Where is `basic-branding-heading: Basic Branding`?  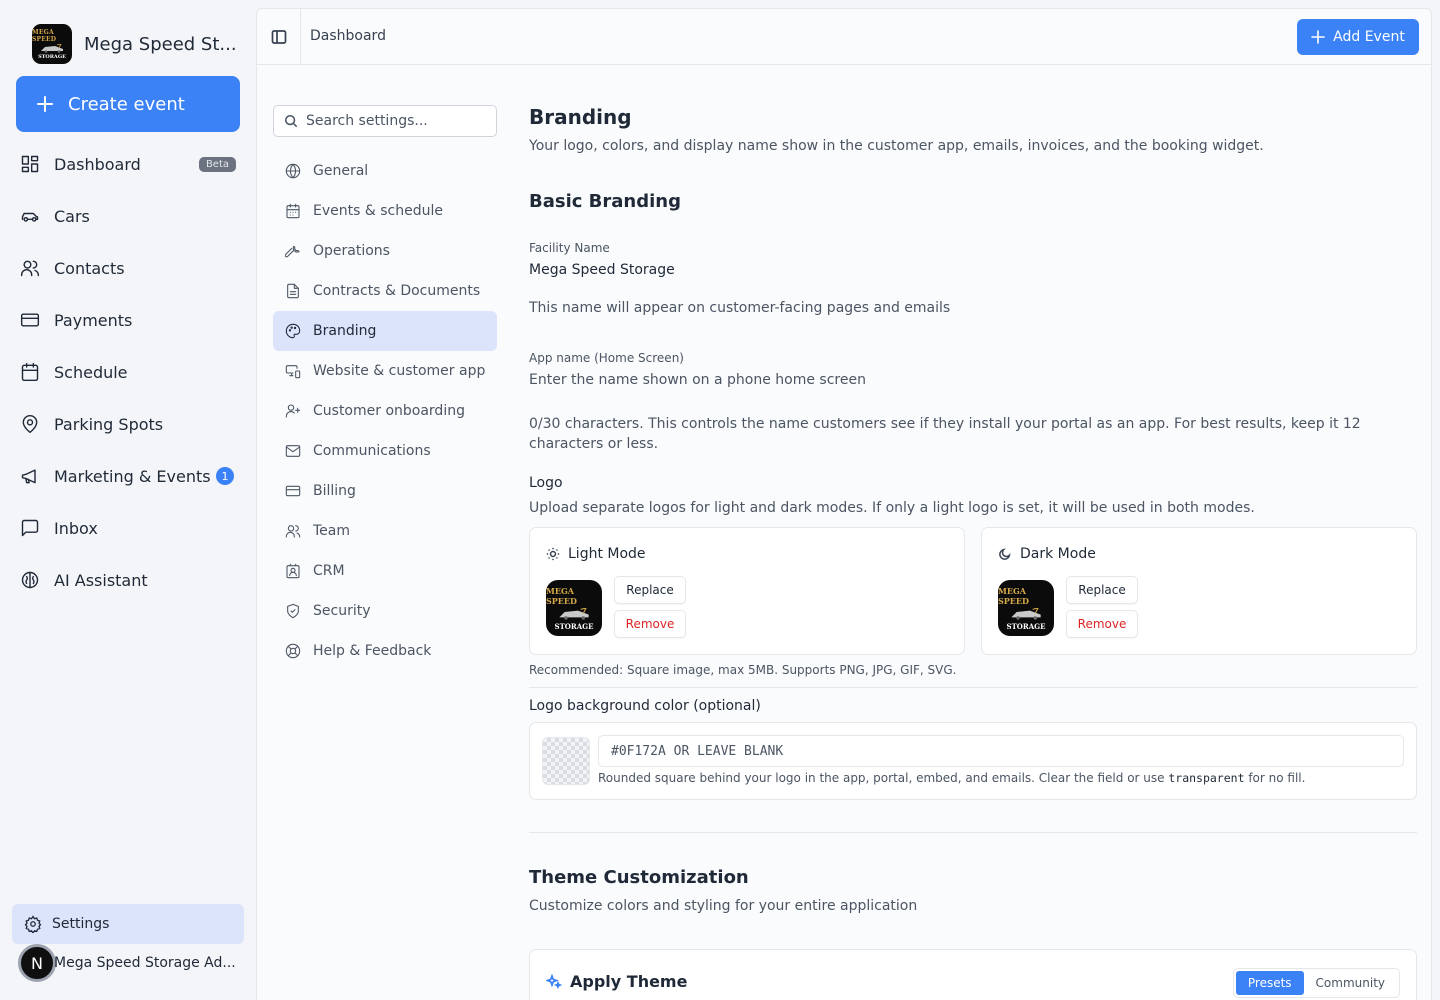 basic-branding-heading: Basic Branding is located at coordinates (605, 201).